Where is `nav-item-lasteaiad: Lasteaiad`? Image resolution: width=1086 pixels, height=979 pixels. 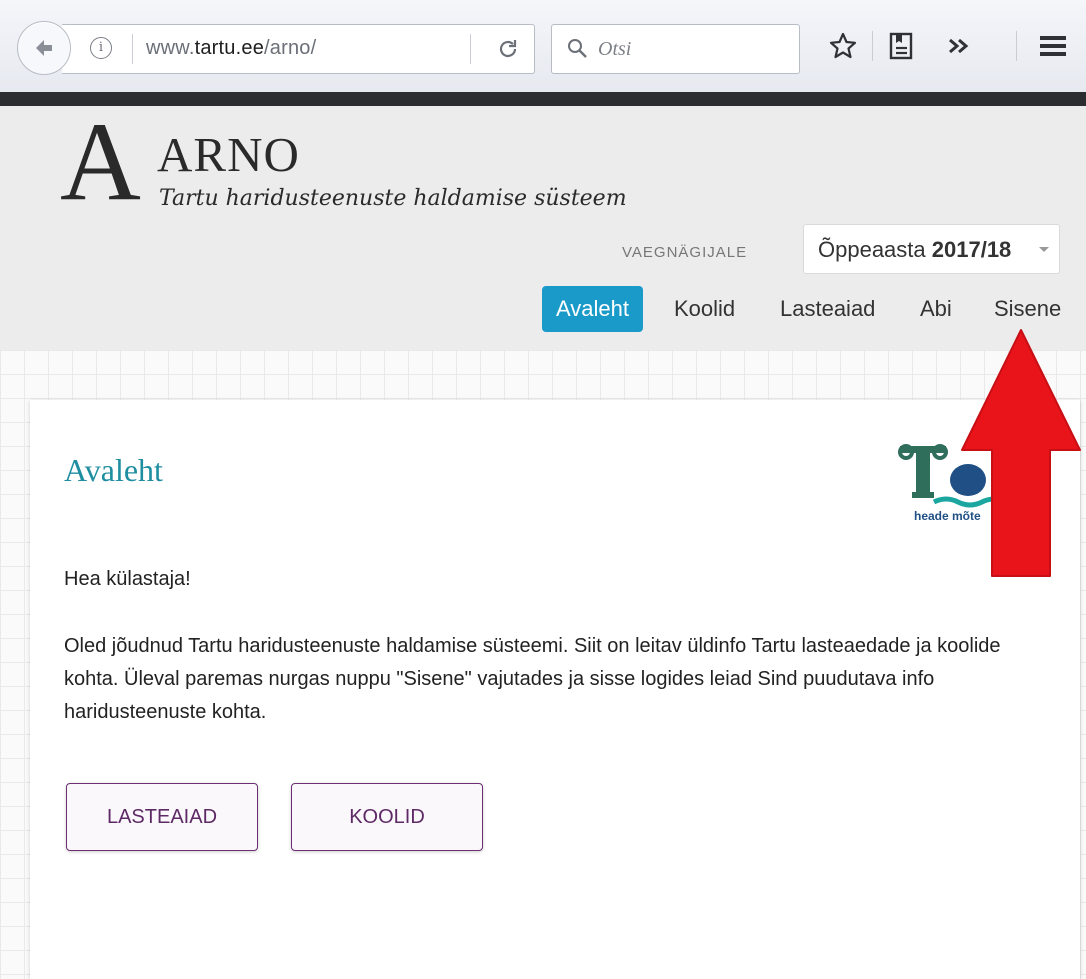 nav-item-lasteaiad: Lasteaiad is located at coordinates (827, 309).